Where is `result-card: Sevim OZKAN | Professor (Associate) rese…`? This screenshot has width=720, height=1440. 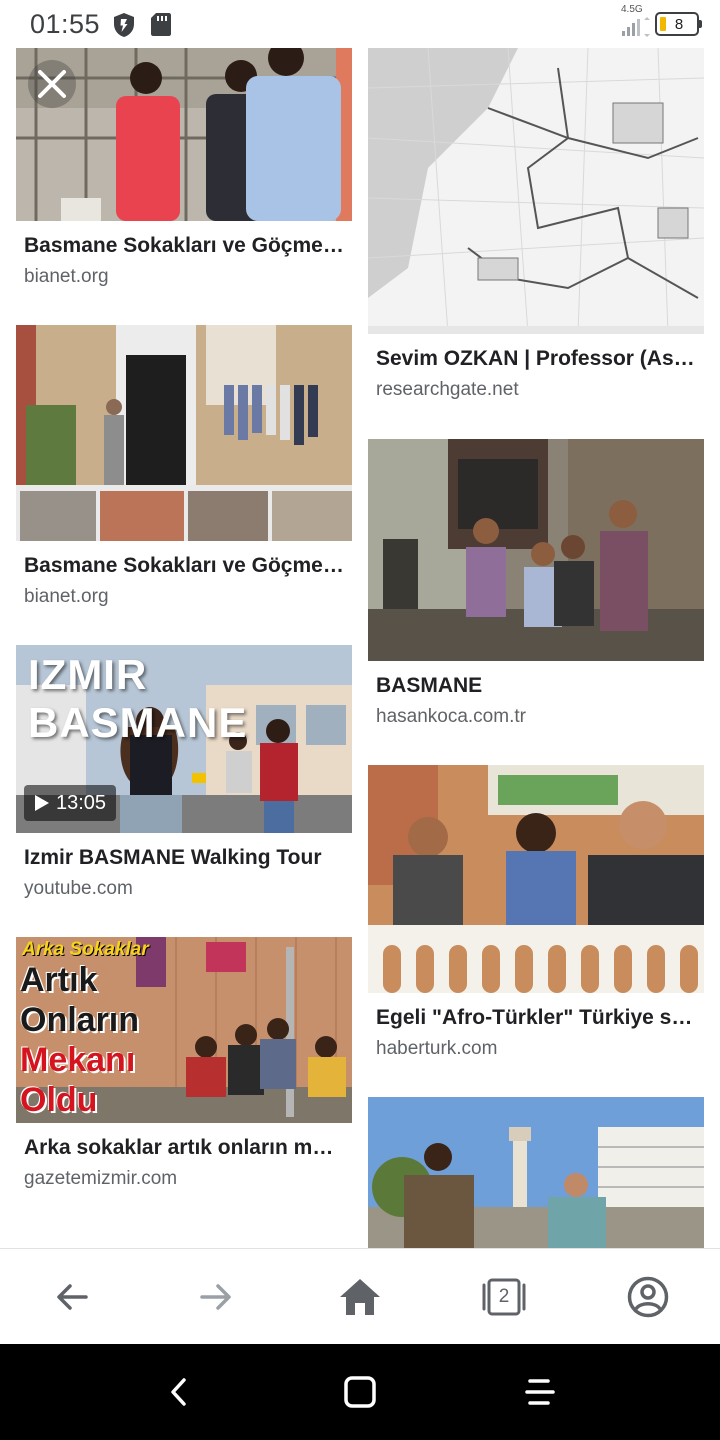 result-card: Sevim OZKAN | Professor (Associate) rese… is located at coordinates (536, 225).